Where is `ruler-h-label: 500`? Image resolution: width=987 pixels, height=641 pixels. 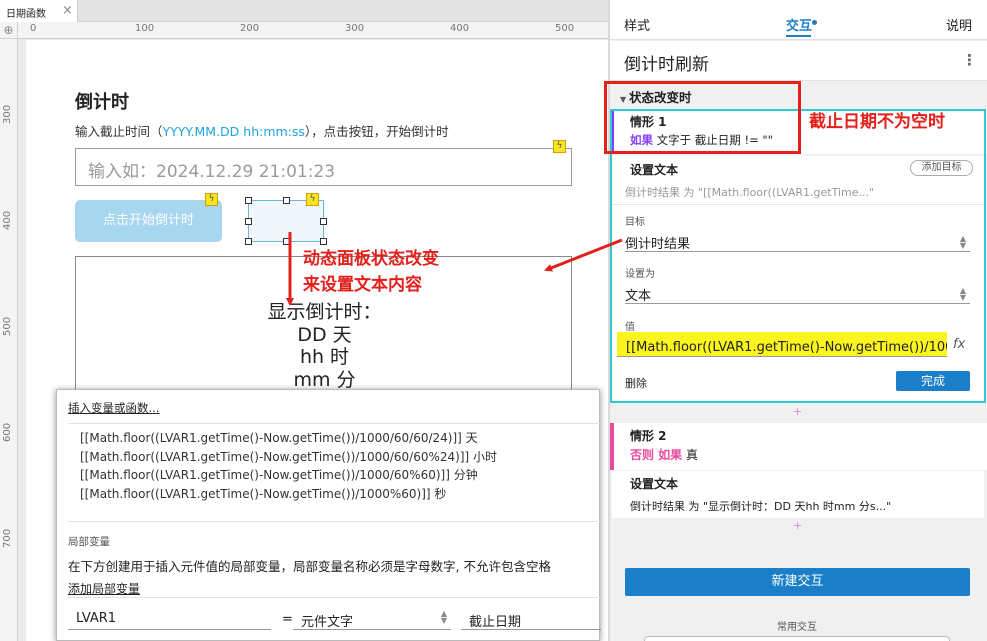 ruler-h-label: 500 is located at coordinates (565, 28).